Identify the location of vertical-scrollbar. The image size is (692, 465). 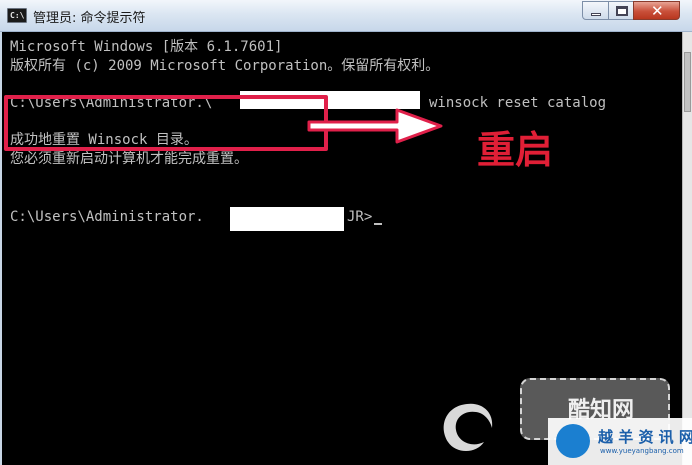
(687, 248).